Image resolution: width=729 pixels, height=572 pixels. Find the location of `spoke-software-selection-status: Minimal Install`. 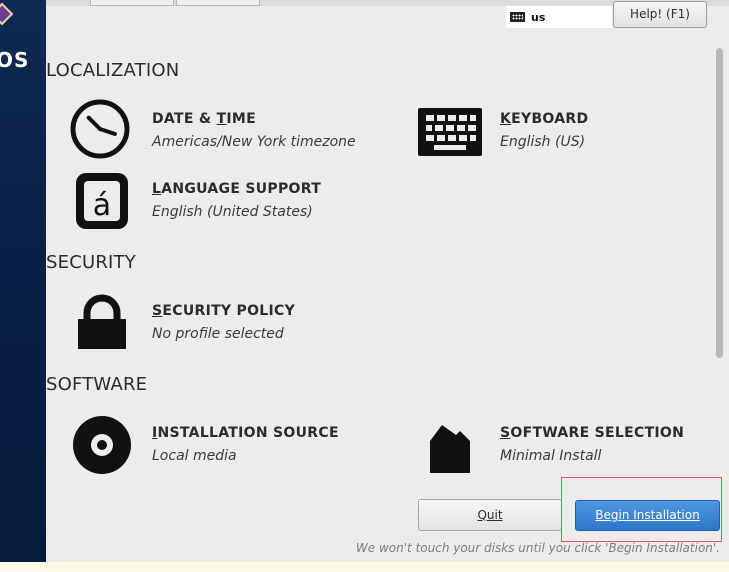

spoke-software-selection-status: Minimal Install is located at coordinates (551, 456).